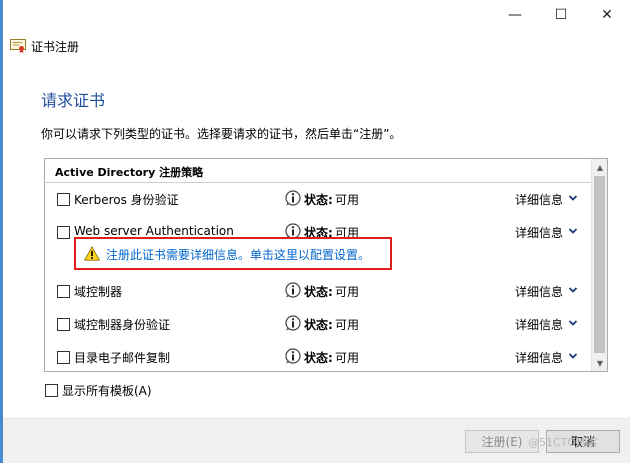 The width and height of the screenshot is (630, 463). I want to click on scroll-up-arrow-icon: ▲, so click(599, 167).